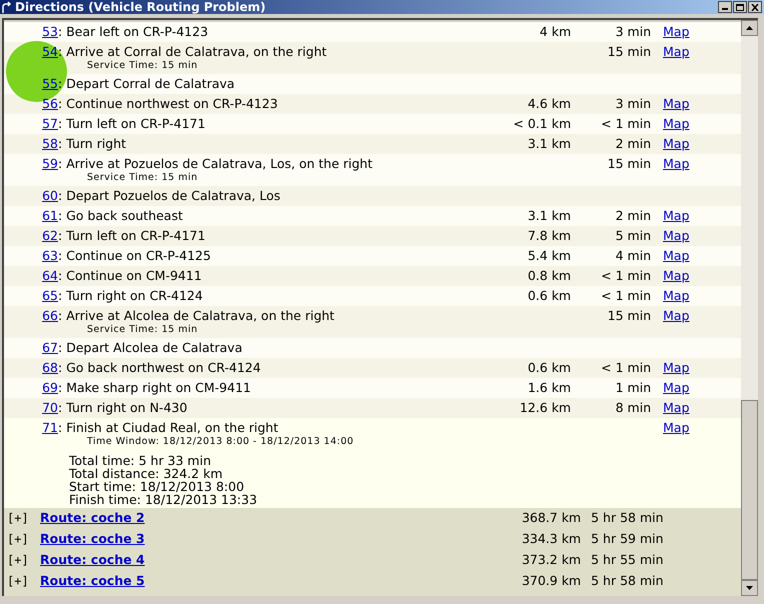  Describe the element at coordinates (50, 296) in the screenshot. I see `step-number-link: 65` at that location.